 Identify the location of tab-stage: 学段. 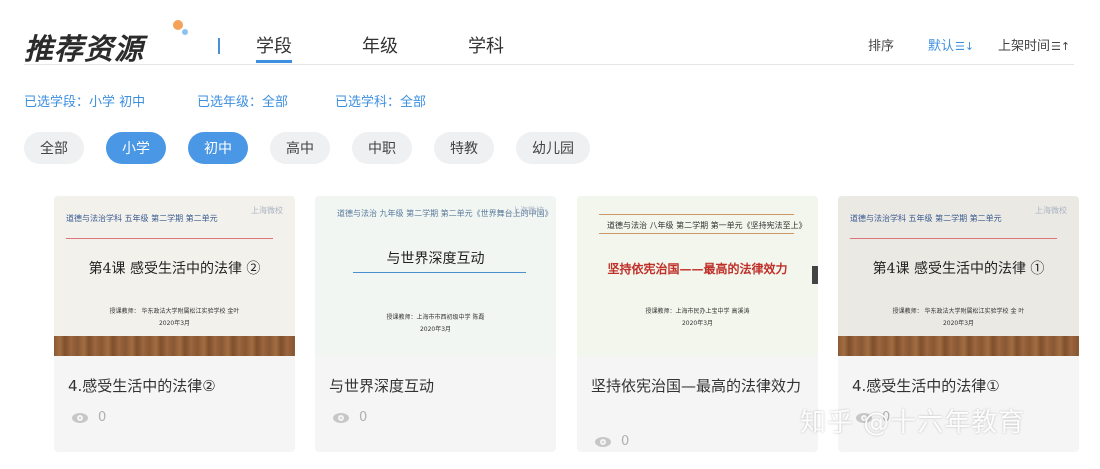
(274, 45).